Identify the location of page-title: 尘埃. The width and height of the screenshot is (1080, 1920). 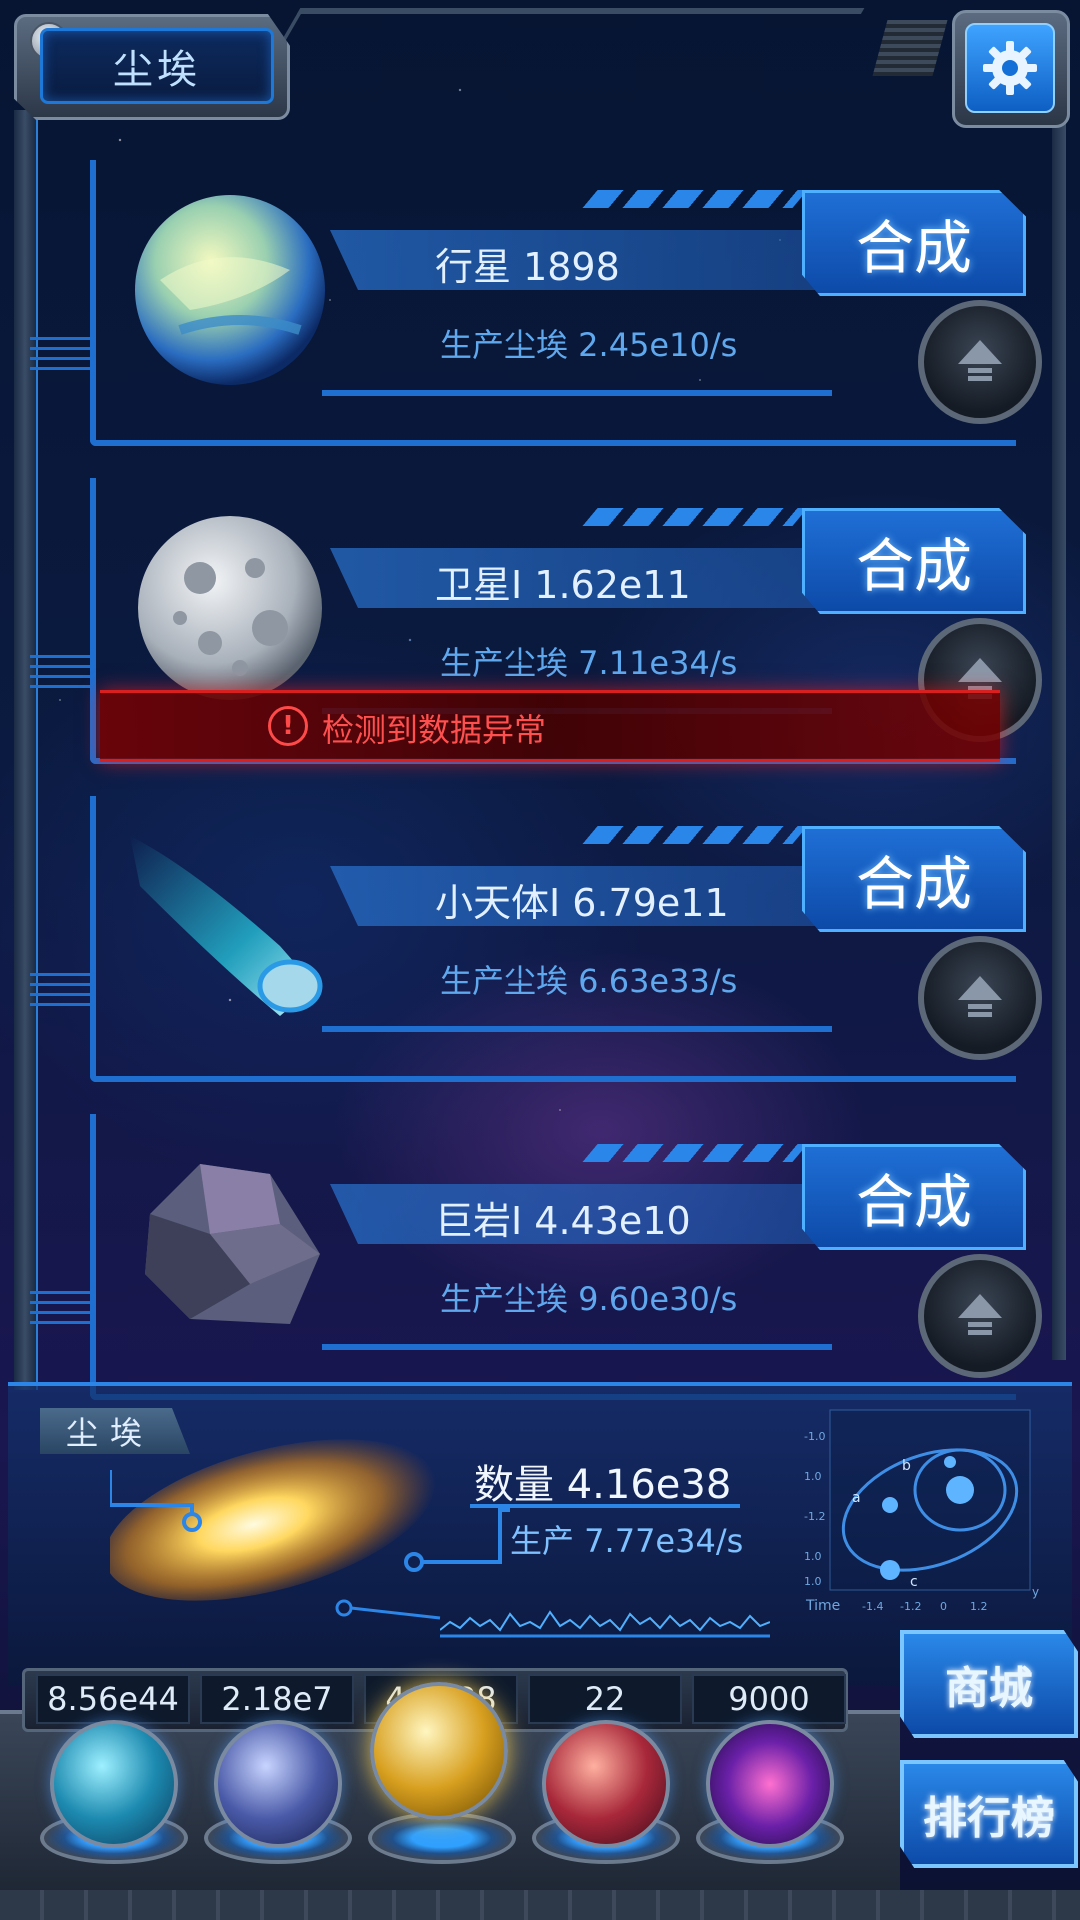
(157, 66).